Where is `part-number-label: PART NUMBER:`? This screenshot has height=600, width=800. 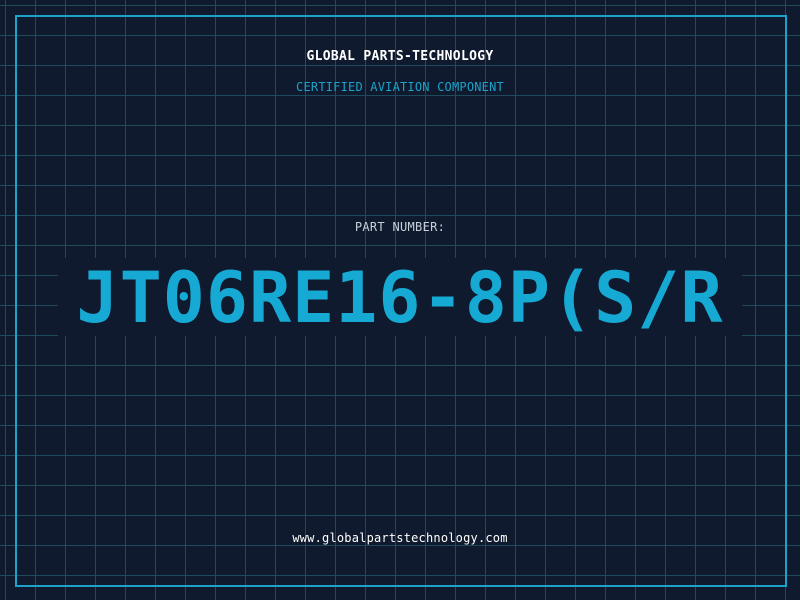
part-number-label: PART NUMBER: is located at coordinates (400, 227).